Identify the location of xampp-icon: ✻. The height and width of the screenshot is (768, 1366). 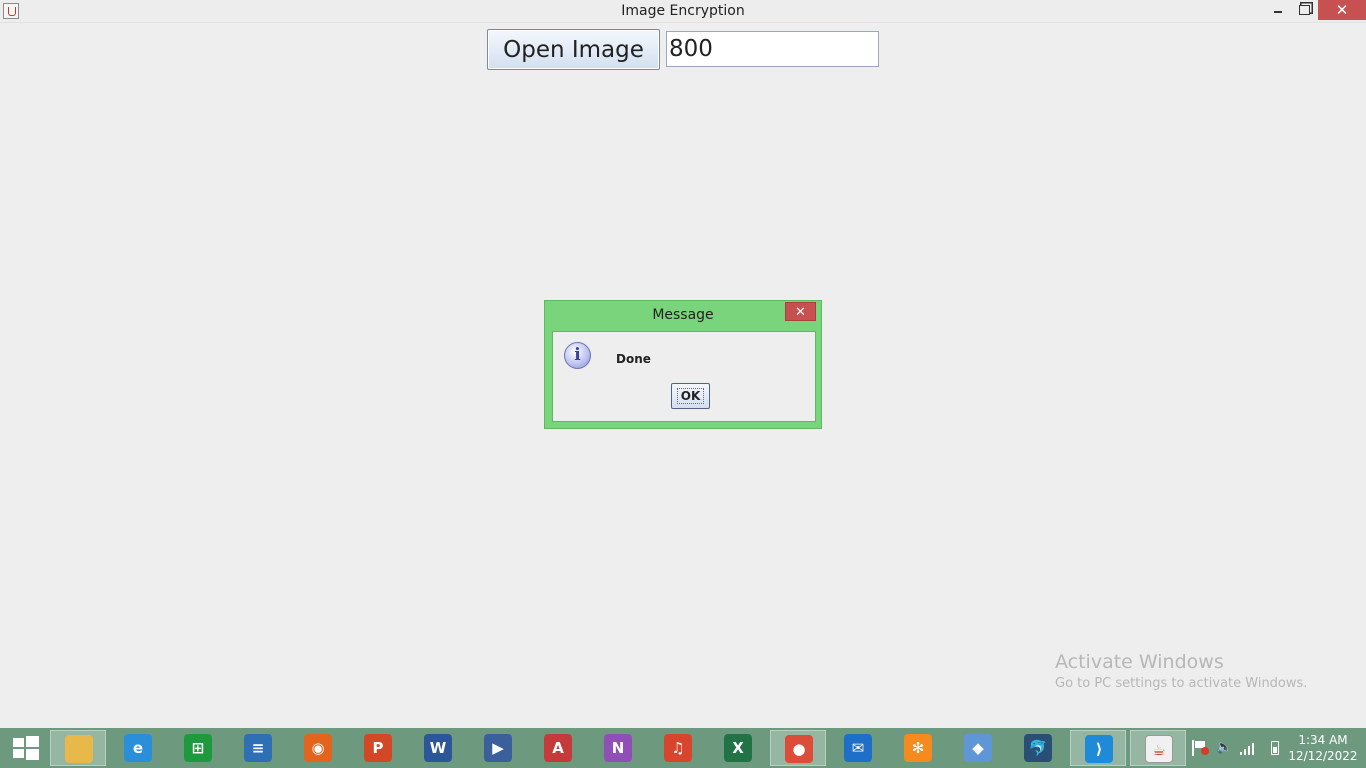
(918, 748).